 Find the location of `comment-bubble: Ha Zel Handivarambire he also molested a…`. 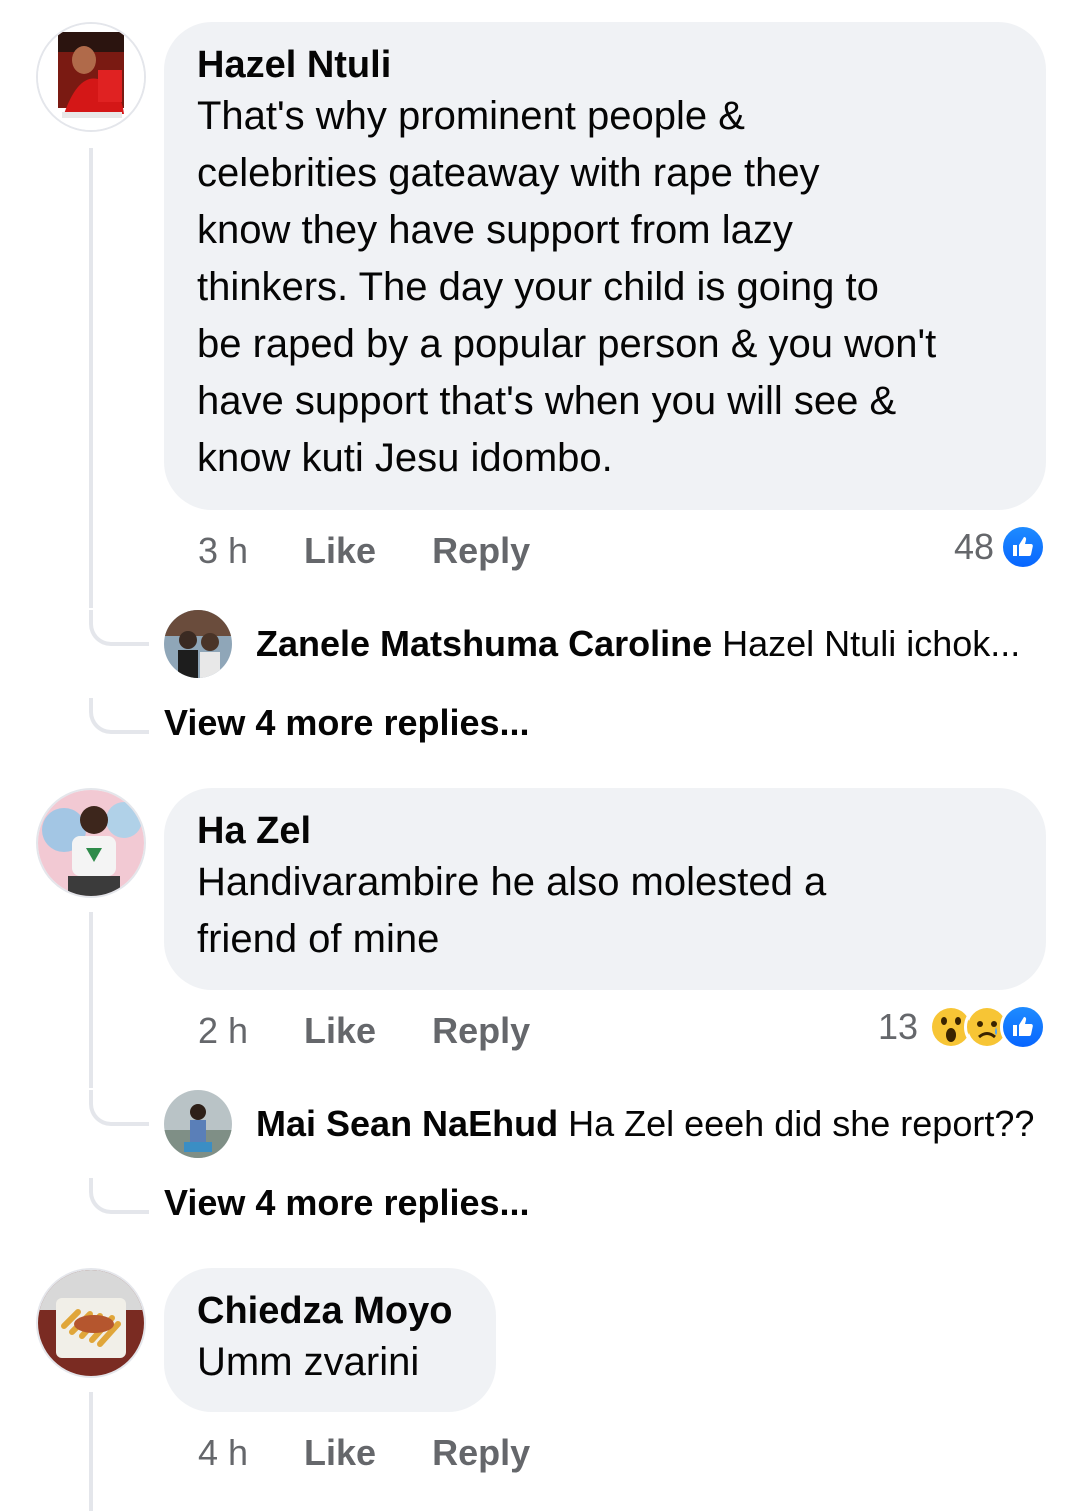

comment-bubble: Ha Zel Handivarambire he also molested a… is located at coordinates (605, 889).